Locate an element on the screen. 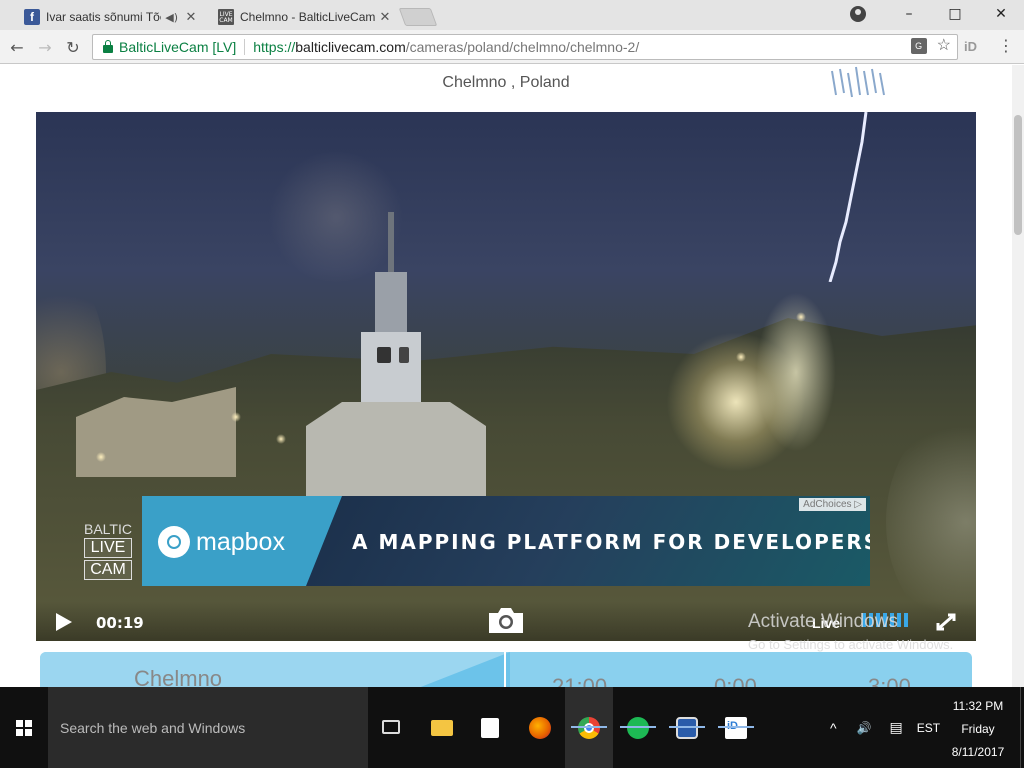 Image resolution: width=1024 pixels, height=768 pixels. taskbar-app-elisa is located at coordinates (687, 727).